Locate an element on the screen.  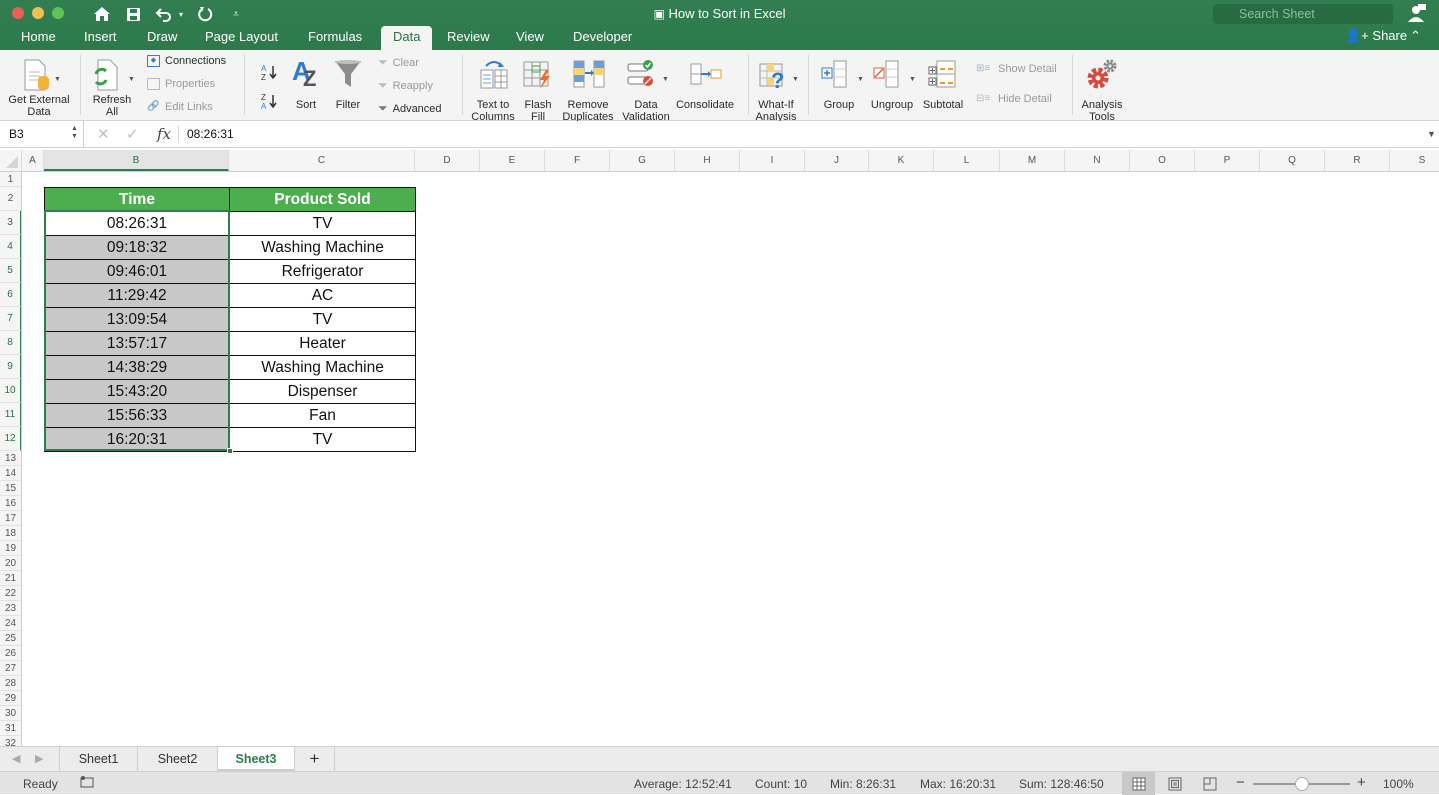
cell-time: 13:57:17 is located at coordinates (137, 343).